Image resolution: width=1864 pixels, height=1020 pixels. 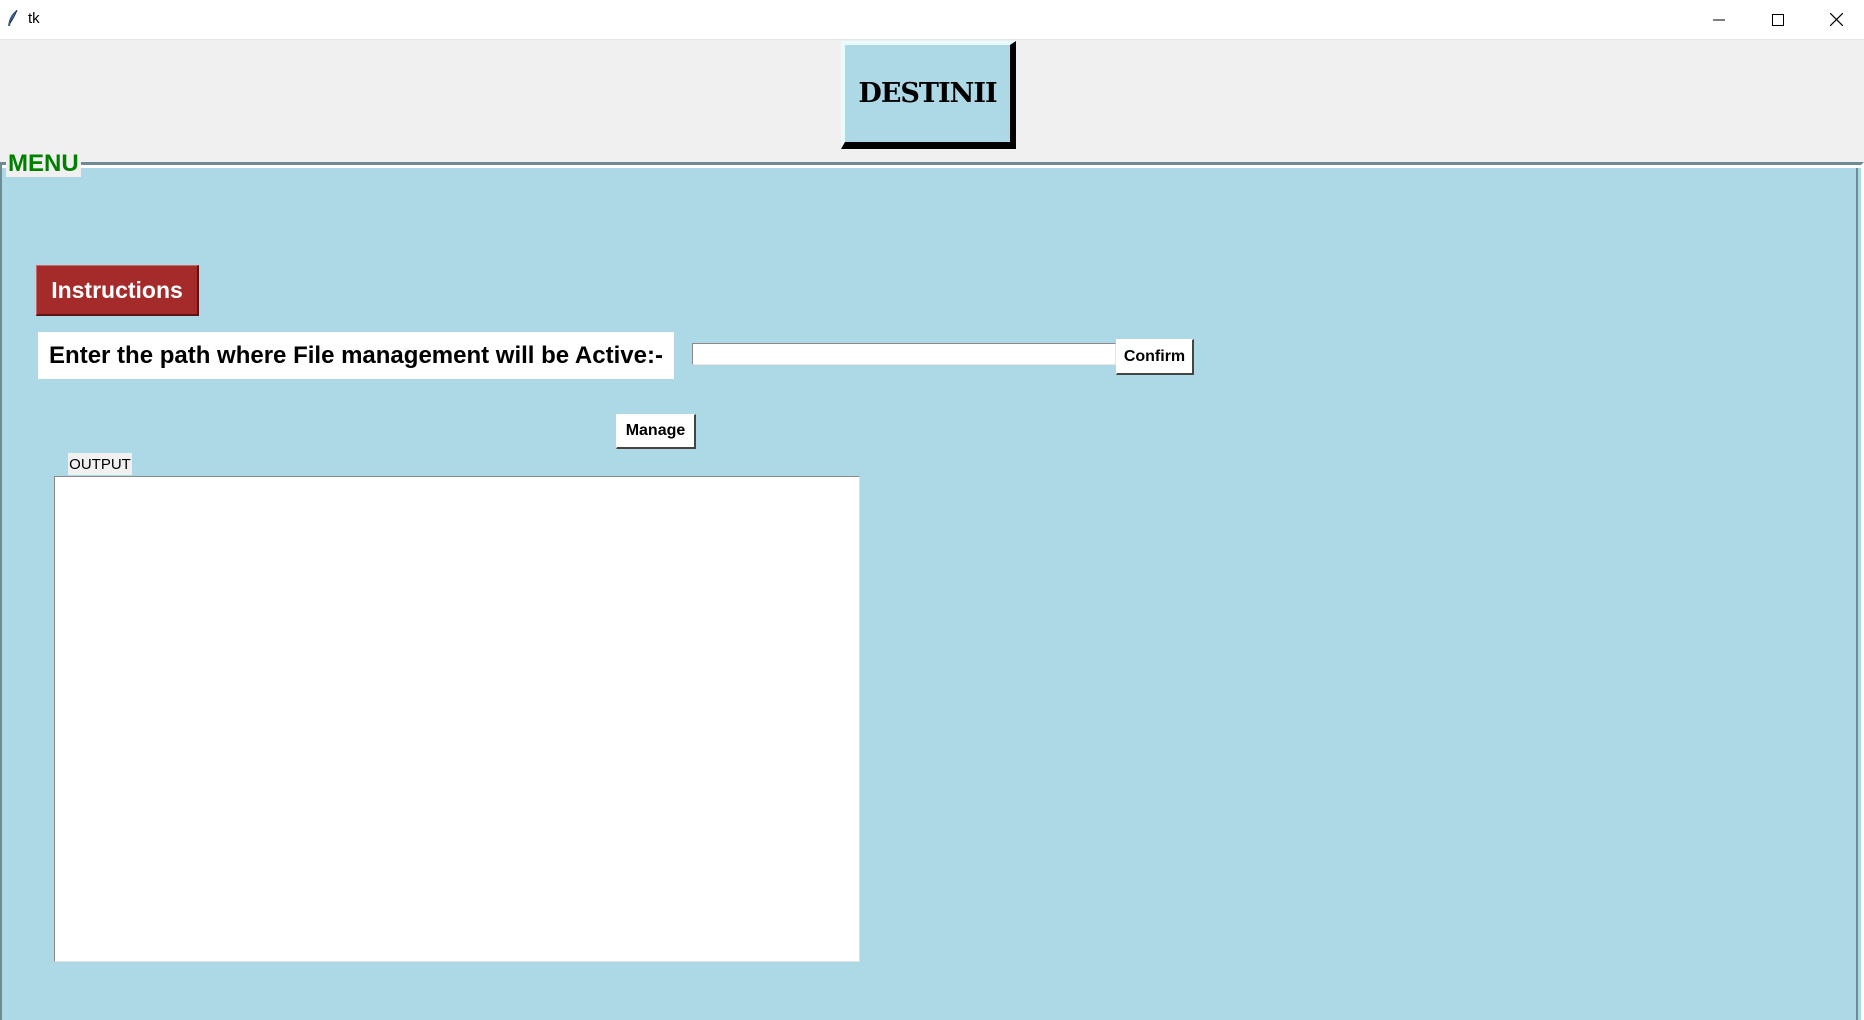 I want to click on window-titlebar: tk, so click(x=932, y=20).